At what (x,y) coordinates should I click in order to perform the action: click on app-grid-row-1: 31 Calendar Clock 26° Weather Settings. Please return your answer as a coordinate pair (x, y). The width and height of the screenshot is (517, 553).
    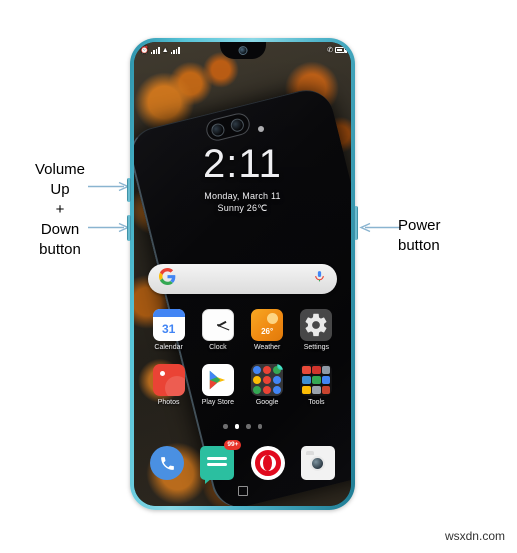
    Looking at the image, I should click on (242, 330).